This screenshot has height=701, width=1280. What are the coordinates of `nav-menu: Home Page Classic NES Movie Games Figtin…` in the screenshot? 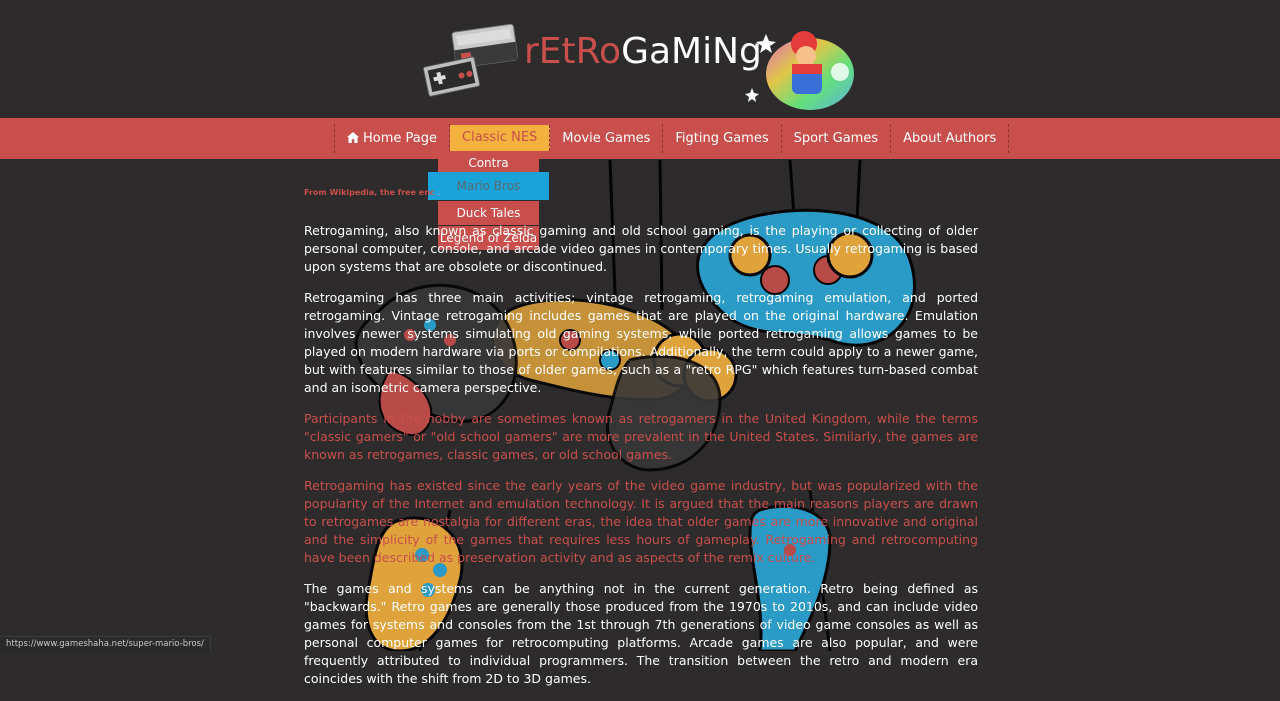 It's located at (672, 138).